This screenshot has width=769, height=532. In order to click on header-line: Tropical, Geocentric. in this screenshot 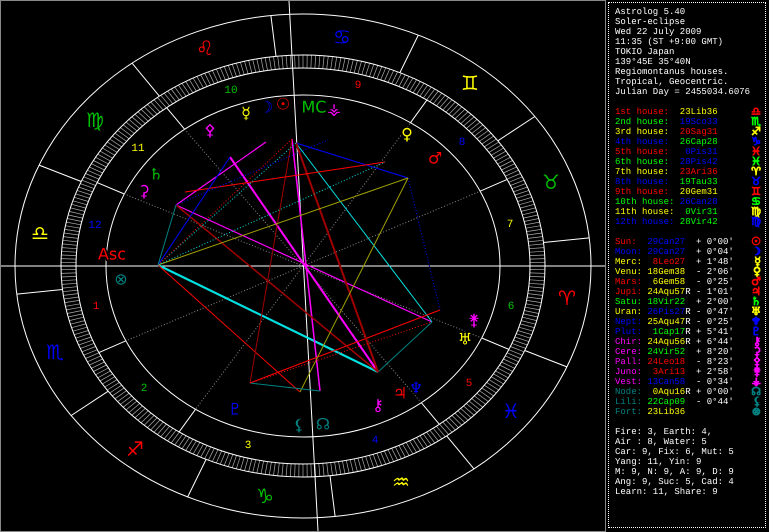, I will do `click(672, 82)`.